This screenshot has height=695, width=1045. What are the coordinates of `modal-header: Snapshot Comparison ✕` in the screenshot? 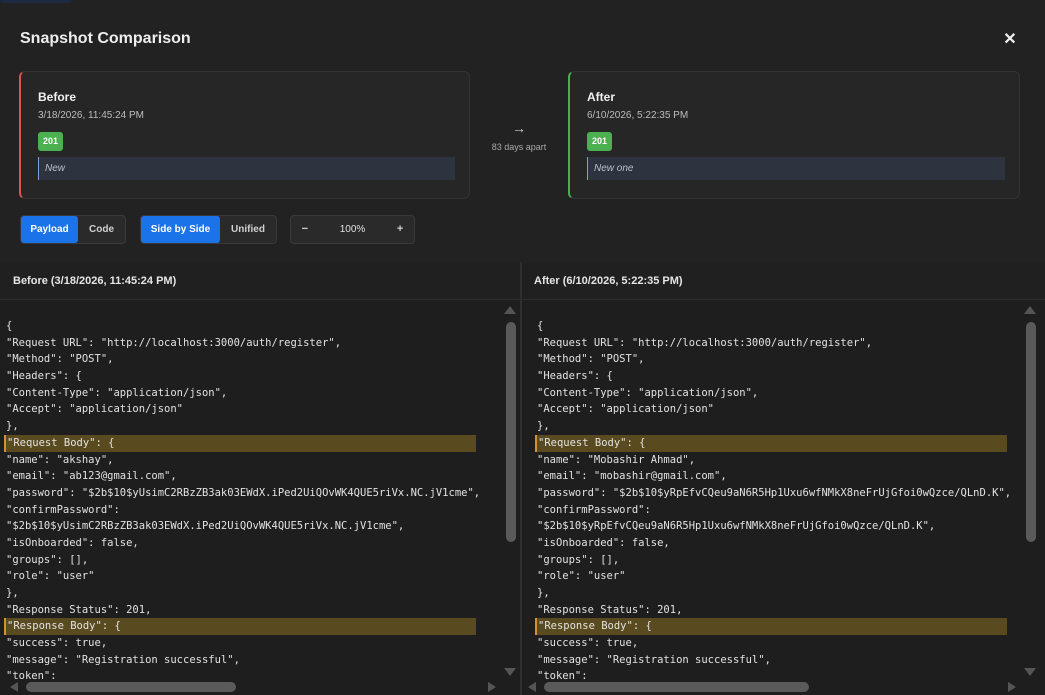 It's located at (522, 41).